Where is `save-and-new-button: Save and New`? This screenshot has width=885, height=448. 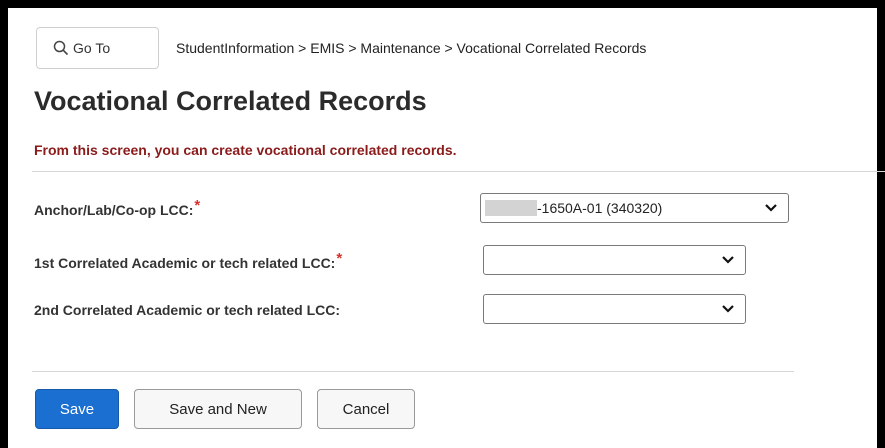 save-and-new-button: Save and New is located at coordinates (218, 409).